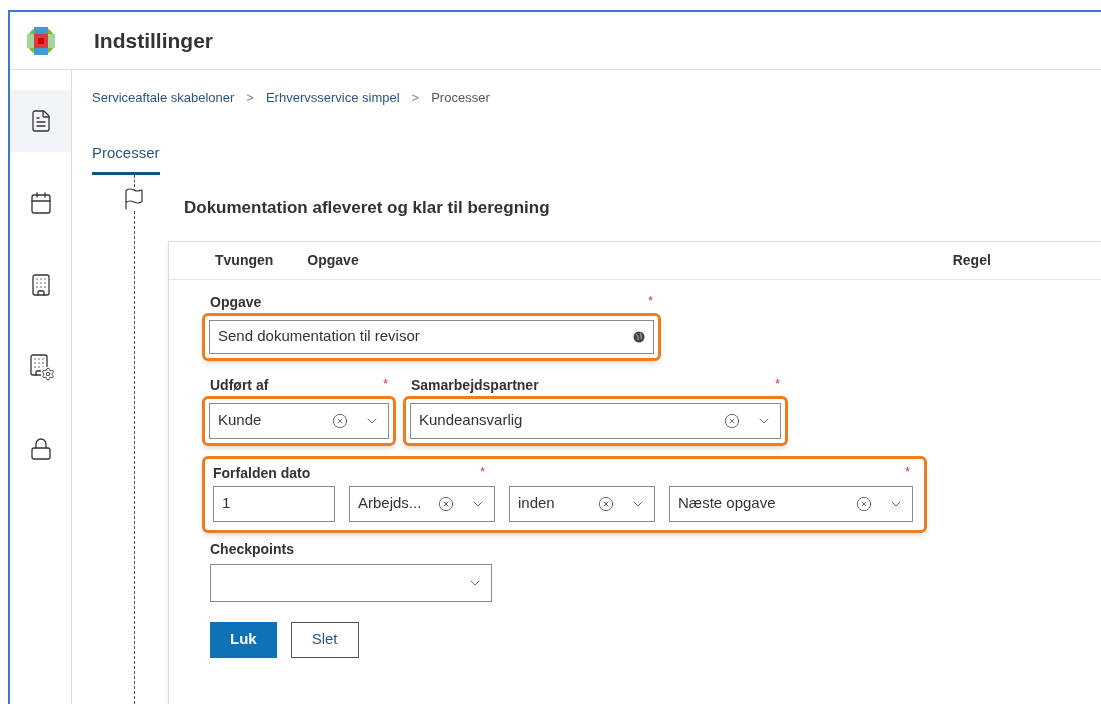 This screenshot has width=1101, height=704. I want to click on lock-icon, so click(40, 449).